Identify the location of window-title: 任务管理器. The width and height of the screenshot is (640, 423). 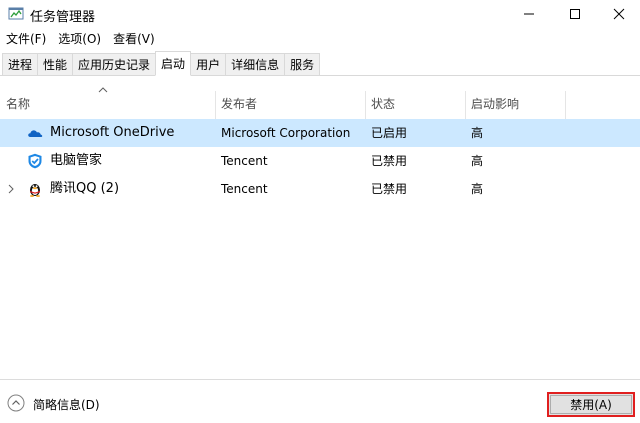
(63, 17).